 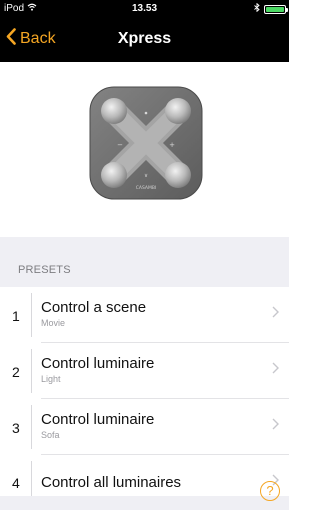 I want to click on status-time: 13.53, so click(x=144, y=8).